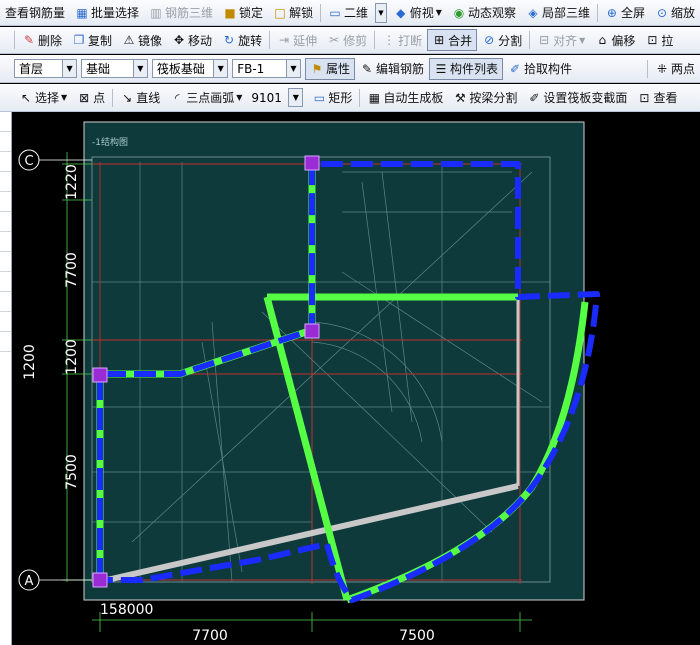 The height and width of the screenshot is (645, 700). I want to click on local-3d-button: ◈ 局部三维, so click(558, 13).